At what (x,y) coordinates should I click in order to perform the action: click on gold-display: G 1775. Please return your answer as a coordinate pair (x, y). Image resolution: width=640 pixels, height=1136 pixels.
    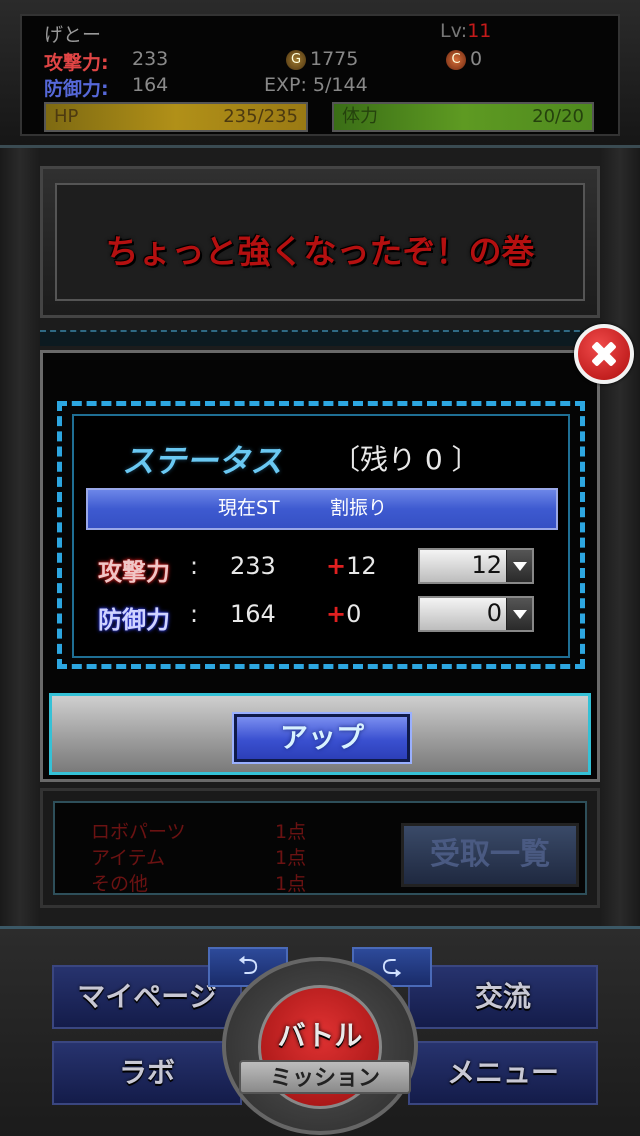
    Looking at the image, I should click on (322, 59).